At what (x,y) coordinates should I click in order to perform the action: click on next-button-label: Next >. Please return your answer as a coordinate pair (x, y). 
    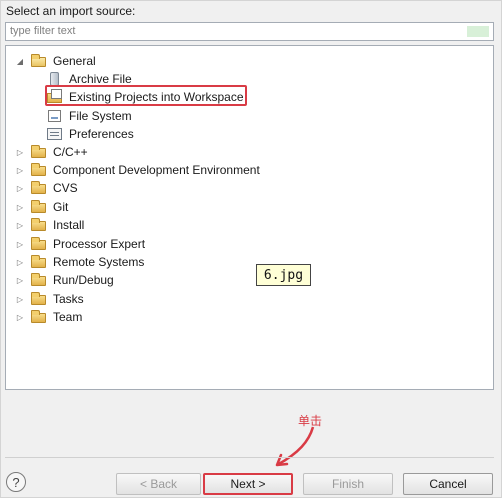
    Looking at the image, I should click on (248, 484).